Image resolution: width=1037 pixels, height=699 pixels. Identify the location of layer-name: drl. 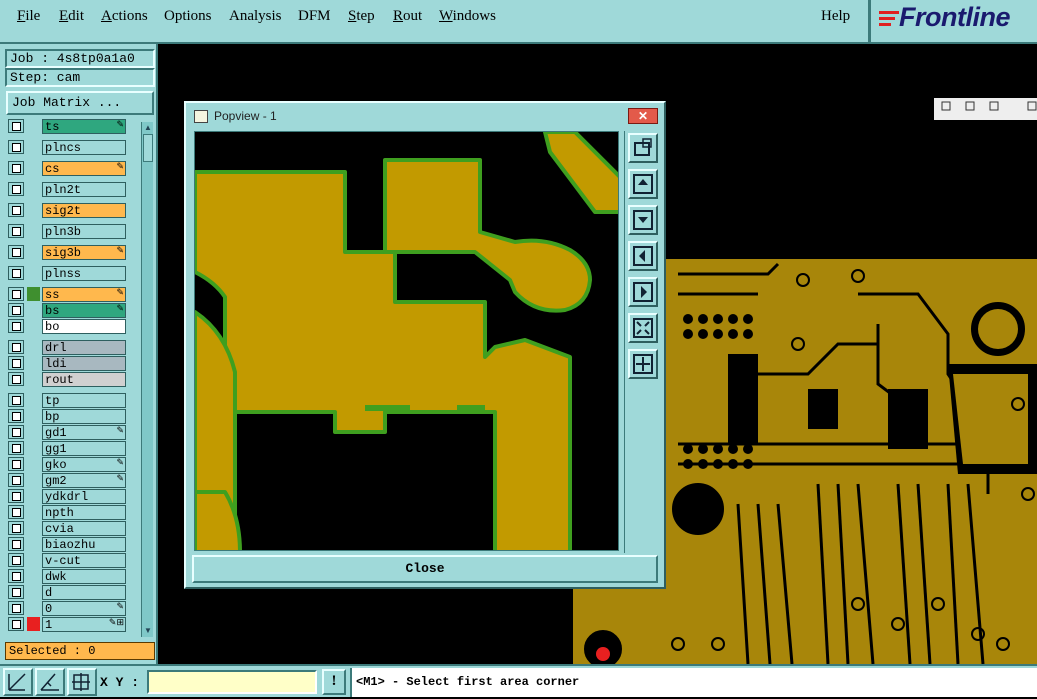
(84, 347).